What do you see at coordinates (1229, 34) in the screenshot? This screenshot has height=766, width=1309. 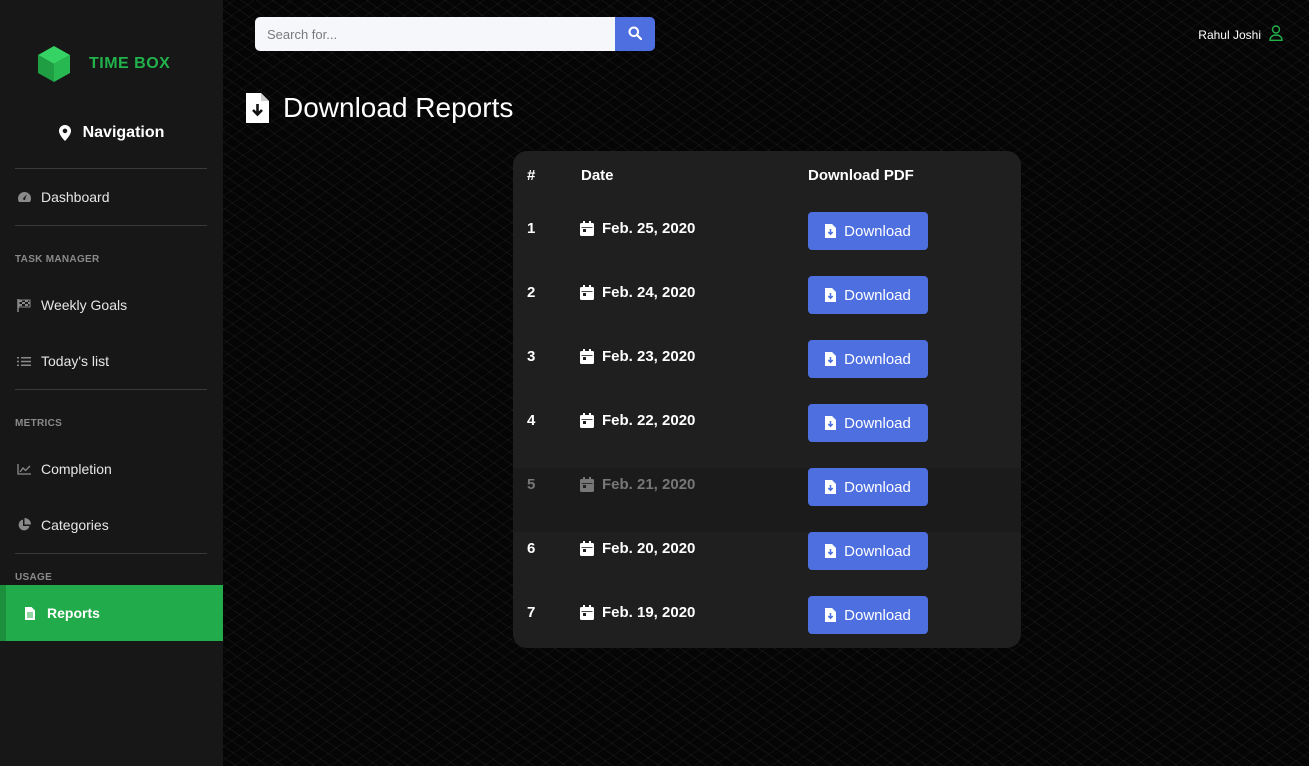 I see `user-name: Rahul Joshi` at bounding box center [1229, 34].